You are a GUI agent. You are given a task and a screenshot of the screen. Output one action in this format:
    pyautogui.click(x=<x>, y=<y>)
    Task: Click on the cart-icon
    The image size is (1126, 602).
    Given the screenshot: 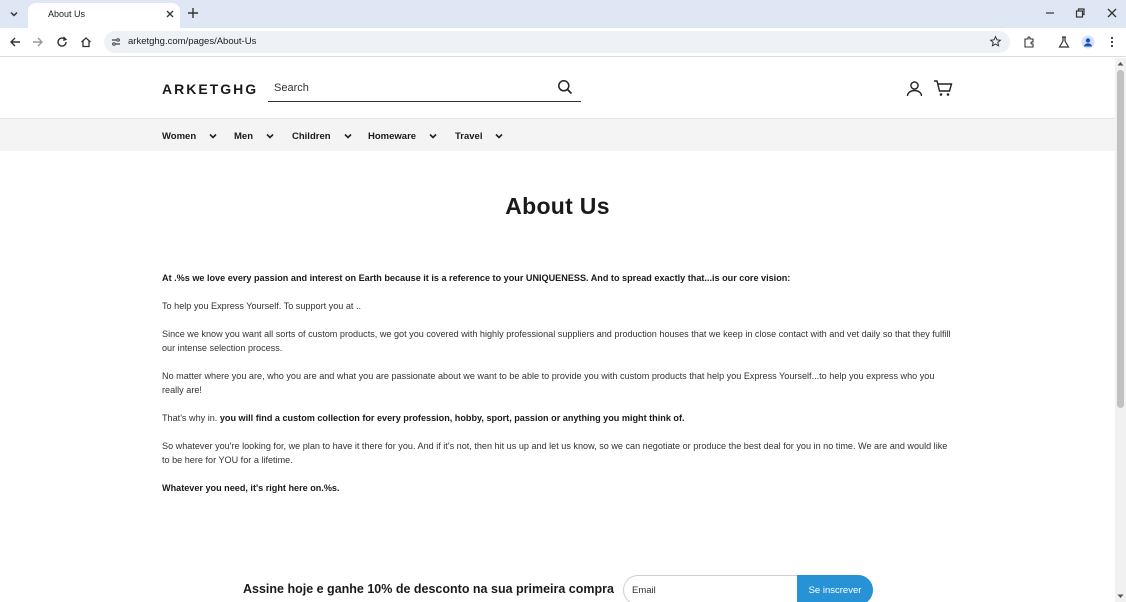 What is the action you would take?
    pyautogui.click(x=943, y=88)
    